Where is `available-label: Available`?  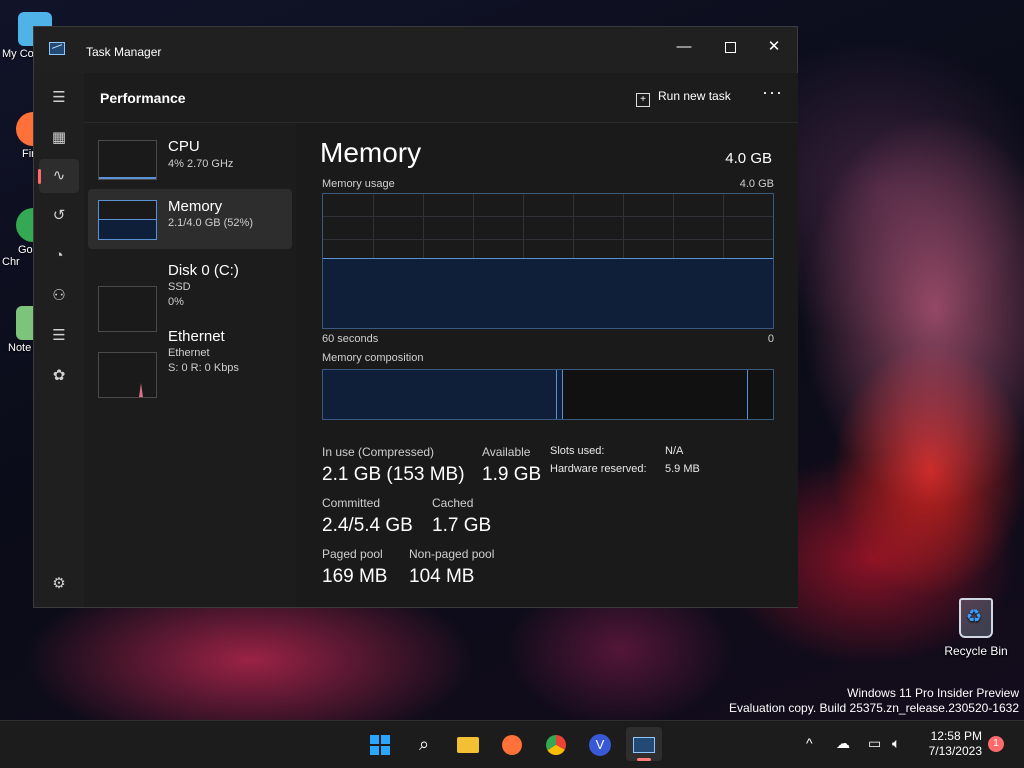
available-label: Available is located at coordinates (506, 452).